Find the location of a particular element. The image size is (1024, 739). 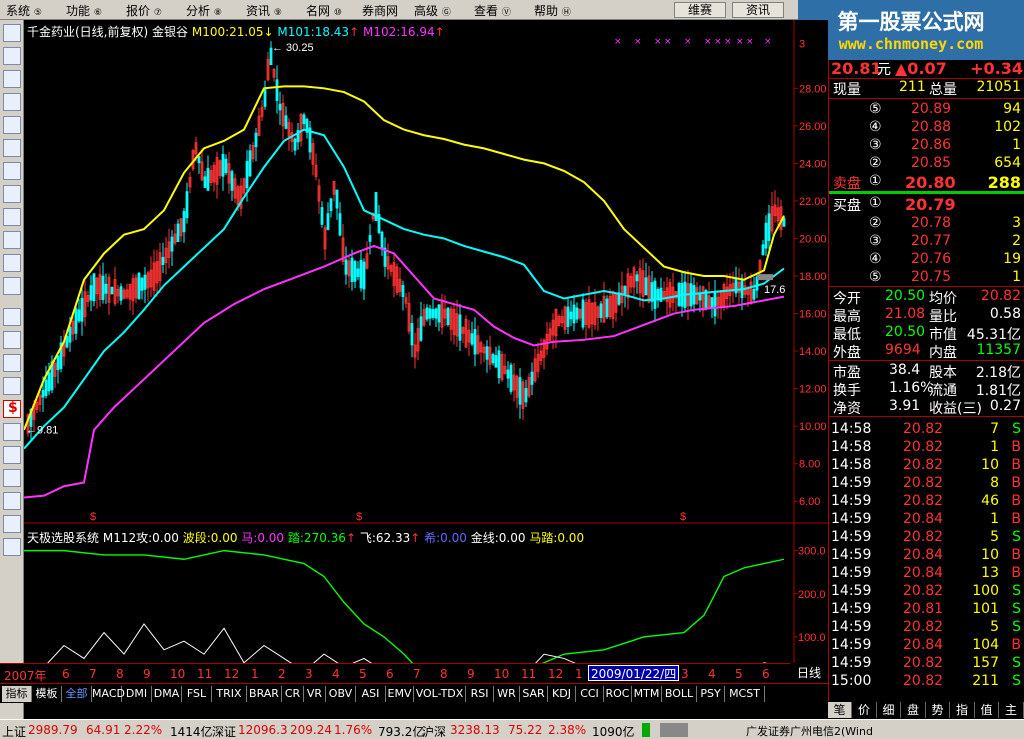

tab-mtm: MTM is located at coordinates (647, 694).